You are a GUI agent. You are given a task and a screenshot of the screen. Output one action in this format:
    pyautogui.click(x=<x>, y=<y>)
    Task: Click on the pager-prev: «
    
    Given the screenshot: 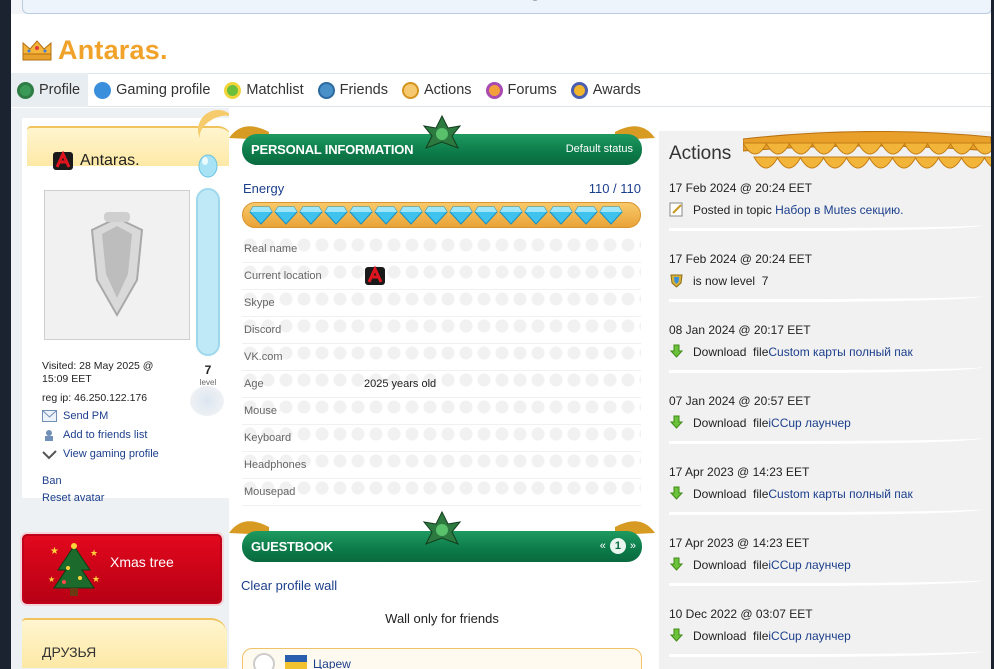 What is the action you would take?
    pyautogui.click(x=603, y=546)
    